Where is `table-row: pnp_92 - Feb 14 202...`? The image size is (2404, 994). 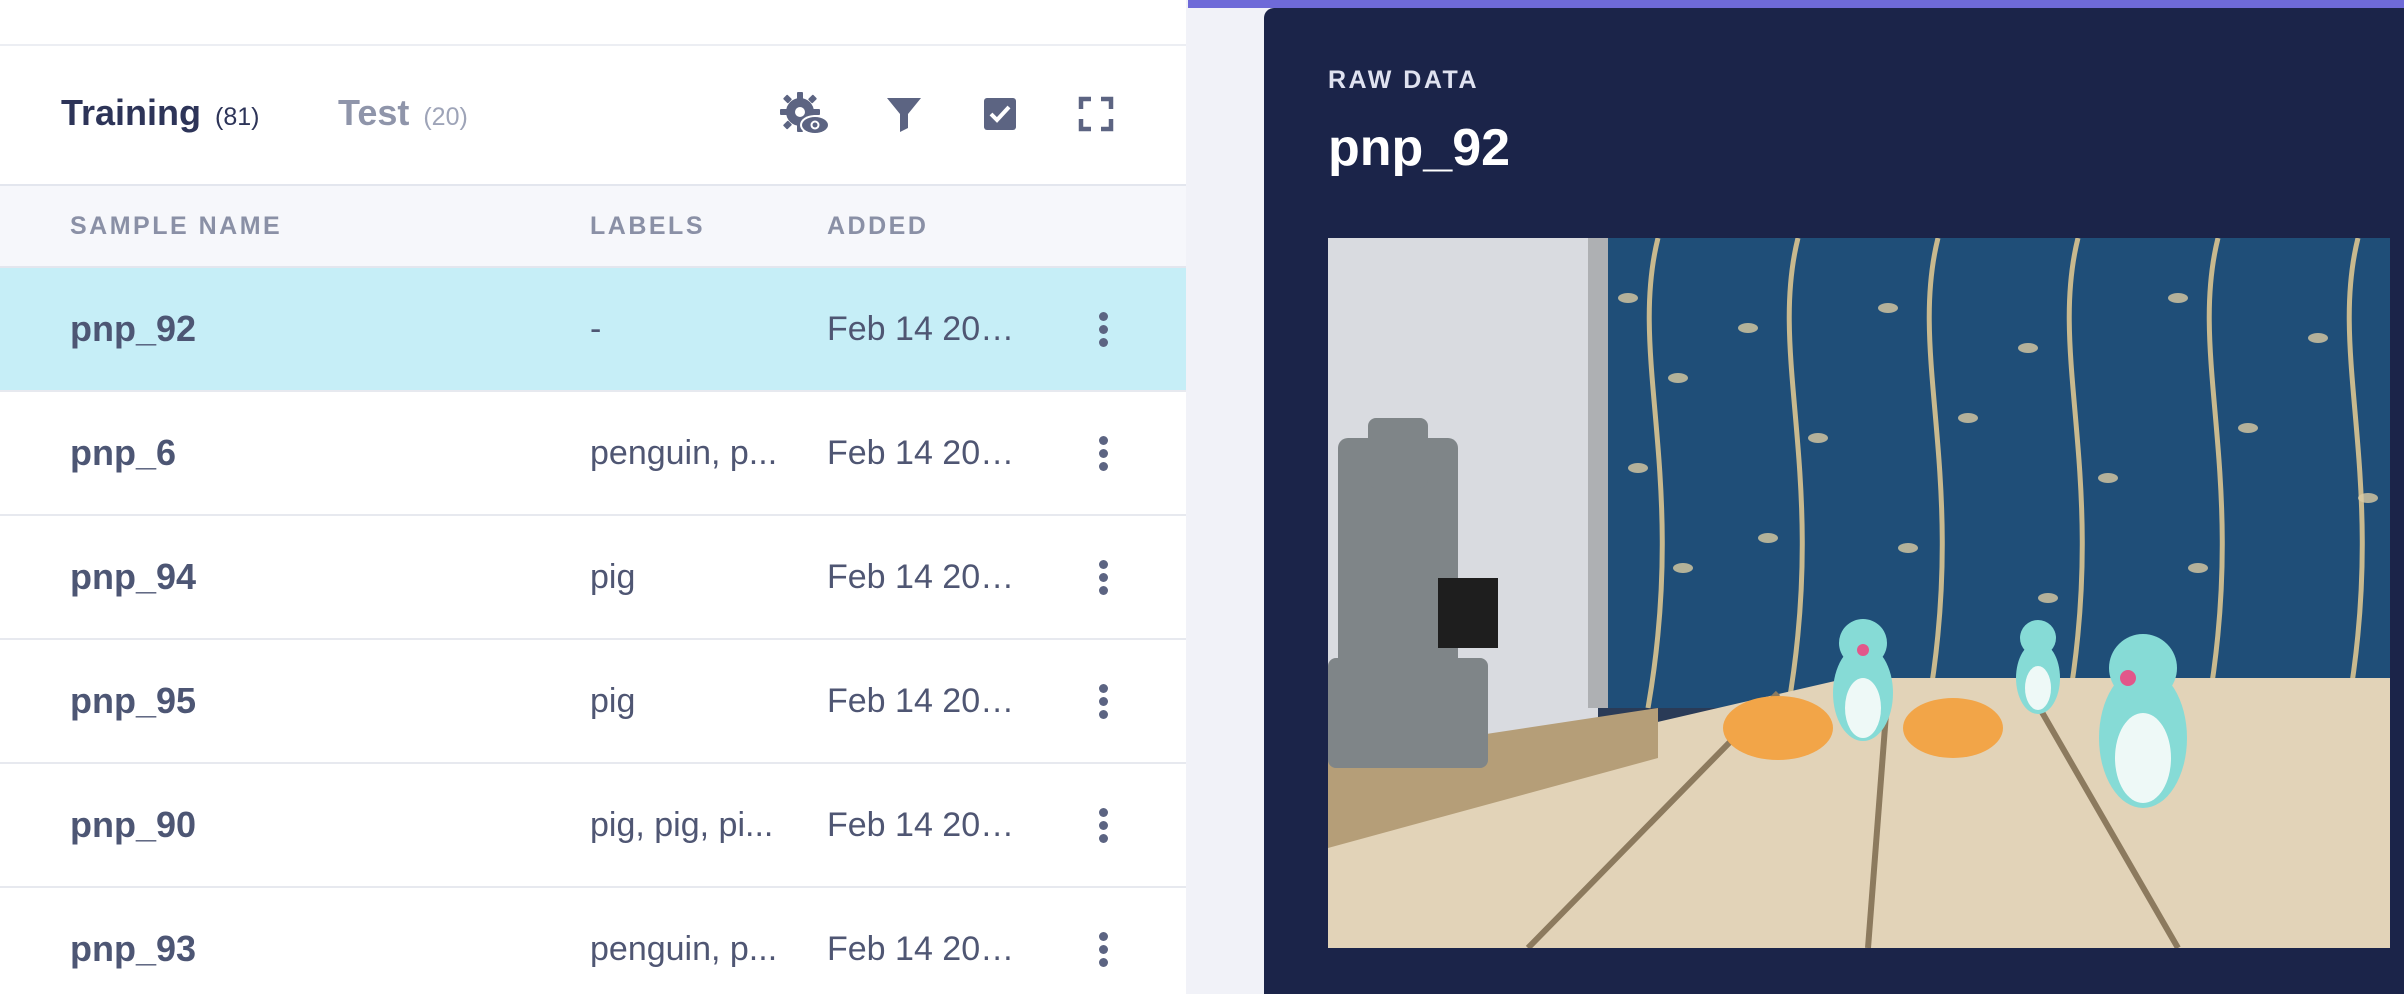 table-row: pnp_92 - Feb 14 202... is located at coordinates (593, 330).